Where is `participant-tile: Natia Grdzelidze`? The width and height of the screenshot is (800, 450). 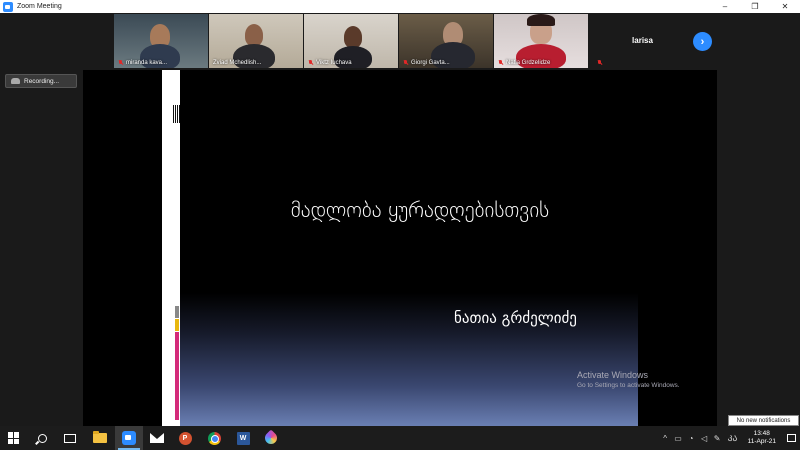 participant-tile: Natia Grdzelidze is located at coordinates (541, 41).